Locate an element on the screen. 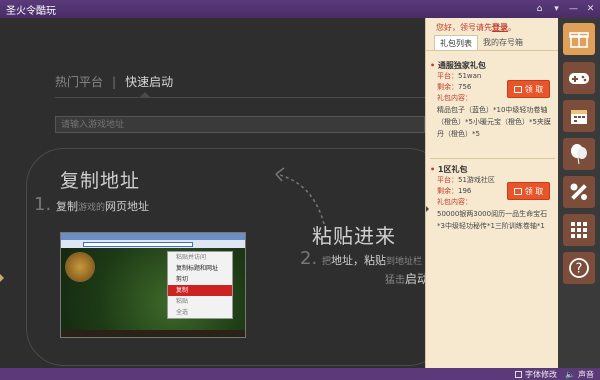 The height and width of the screenshot is (380, 600). tab-my-codes: 我的存号箱 is located at coordinates (503, 42).